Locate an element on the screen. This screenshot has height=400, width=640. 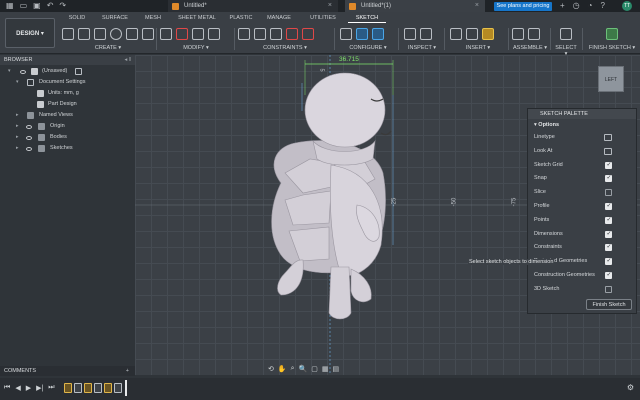
configure-icon is located at coordinates (378, 34).